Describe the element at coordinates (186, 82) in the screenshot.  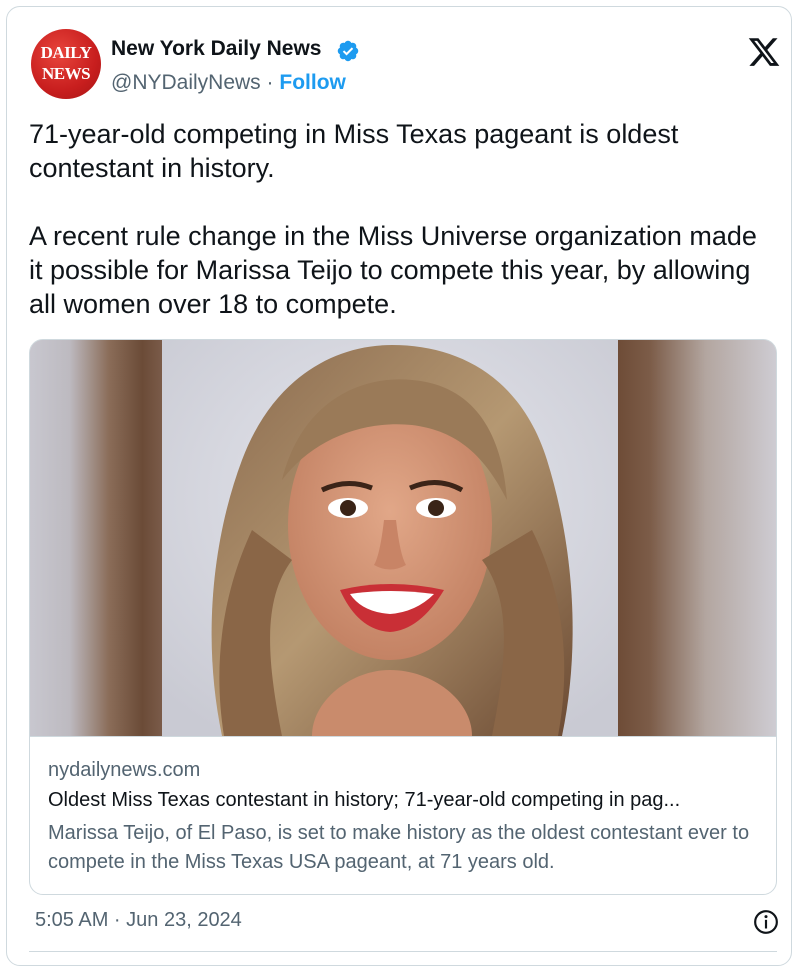
I see `author-handle: @NYDailyNews` at that location.